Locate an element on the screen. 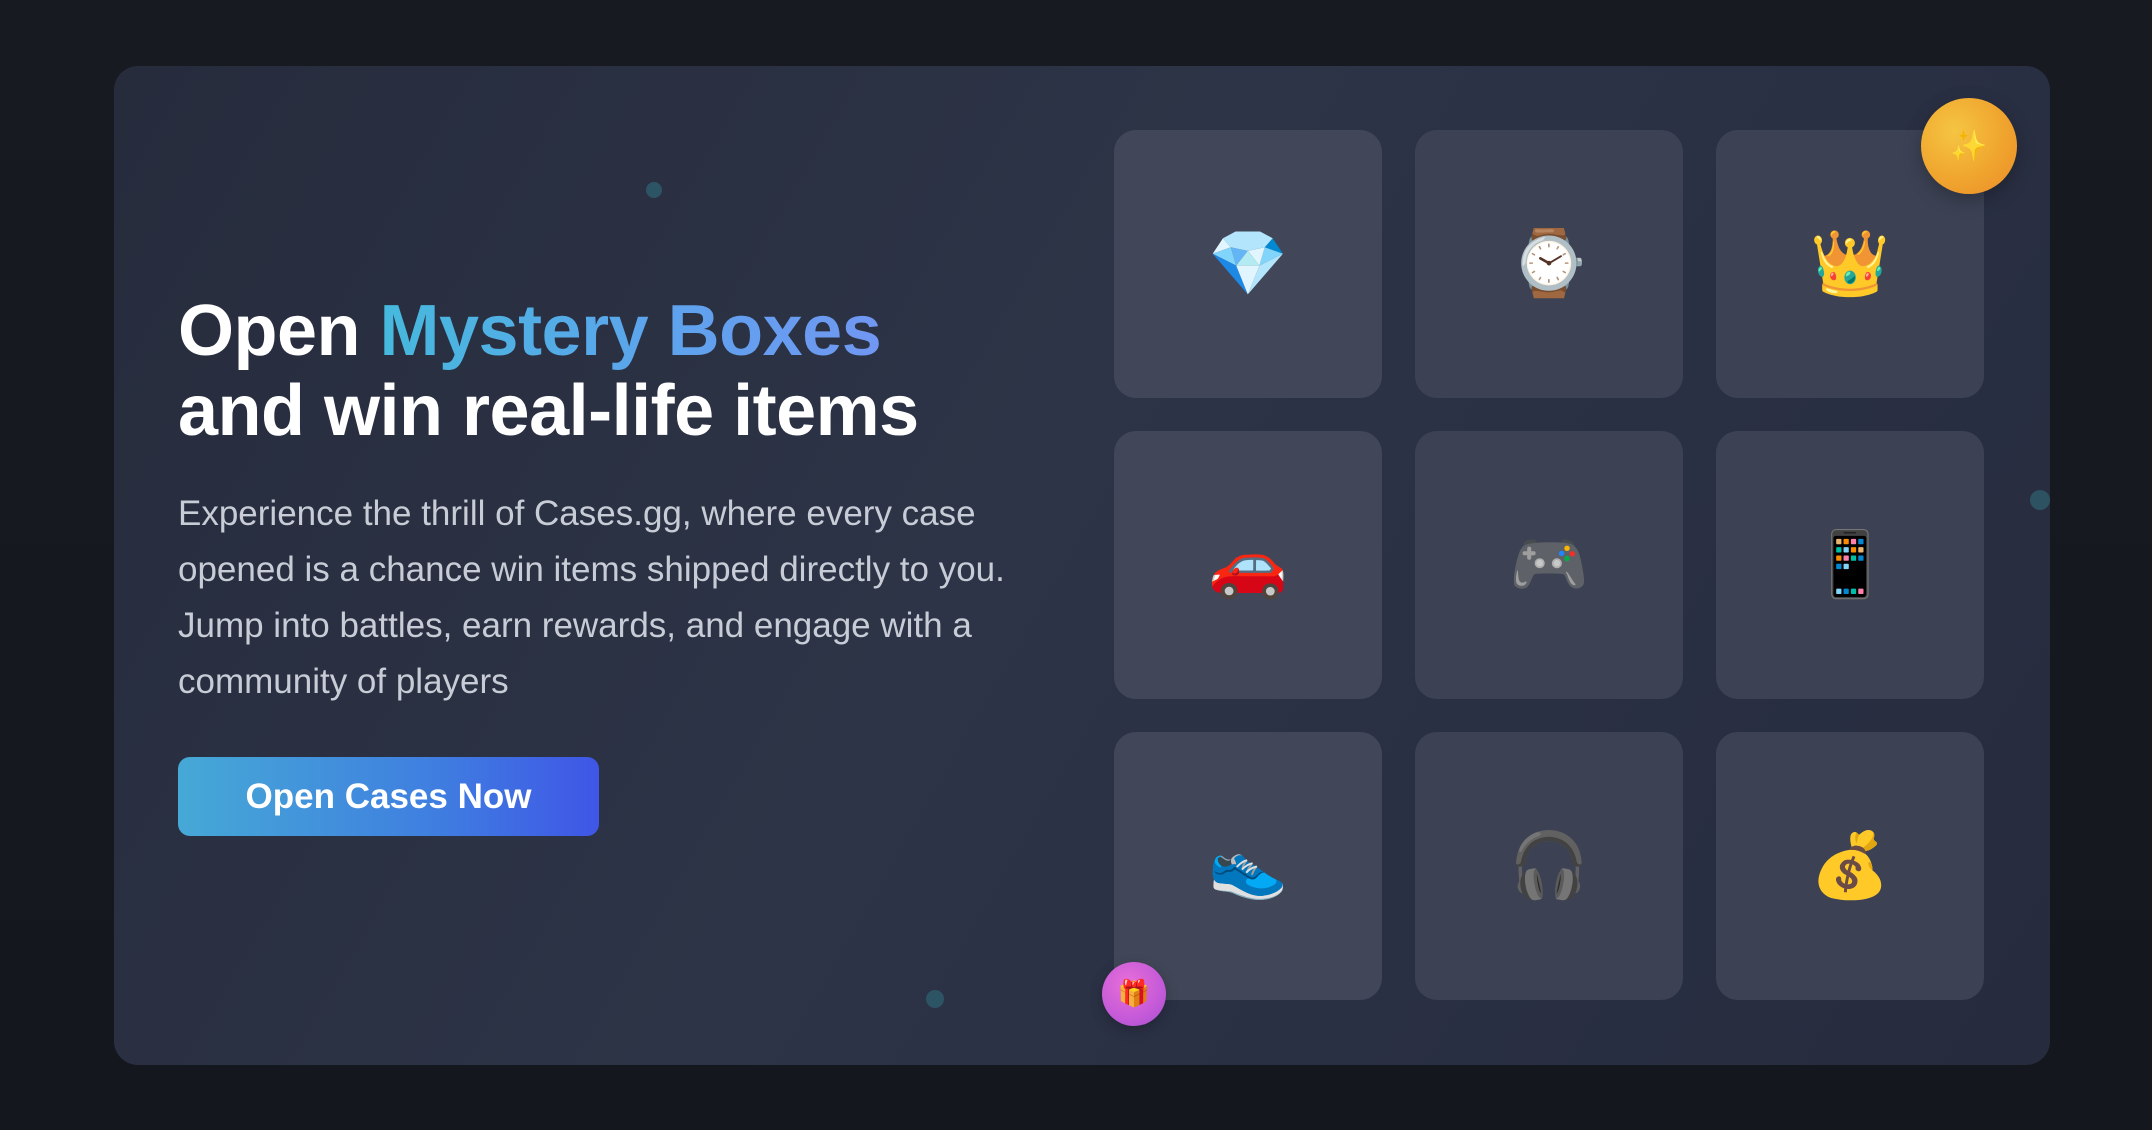 This screenshot has width=2152, height=1130. headline-line-1: Open Mystery Boxes is located at coordinates (548, 331).